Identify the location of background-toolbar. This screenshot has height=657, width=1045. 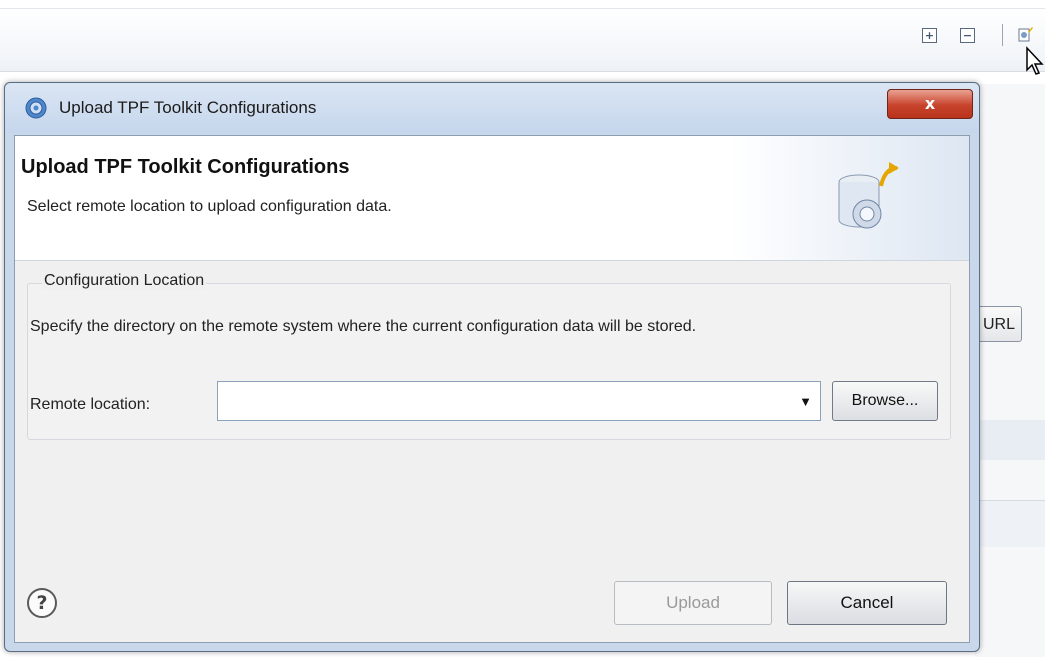
(522, 40).